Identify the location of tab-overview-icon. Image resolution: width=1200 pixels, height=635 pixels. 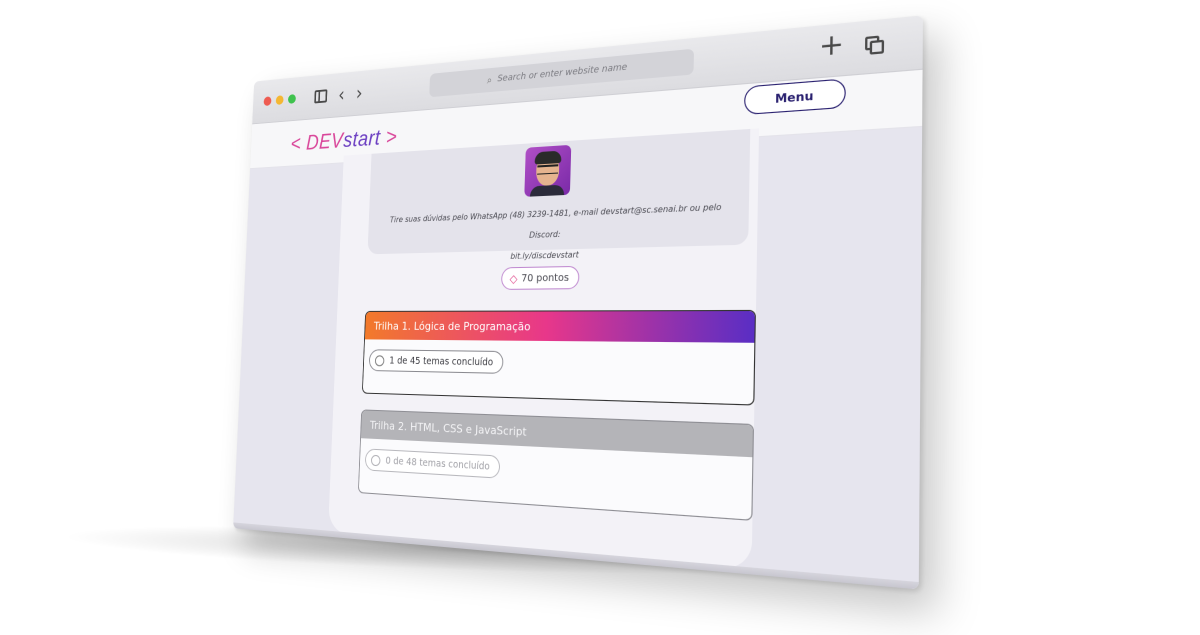
(873, 43).